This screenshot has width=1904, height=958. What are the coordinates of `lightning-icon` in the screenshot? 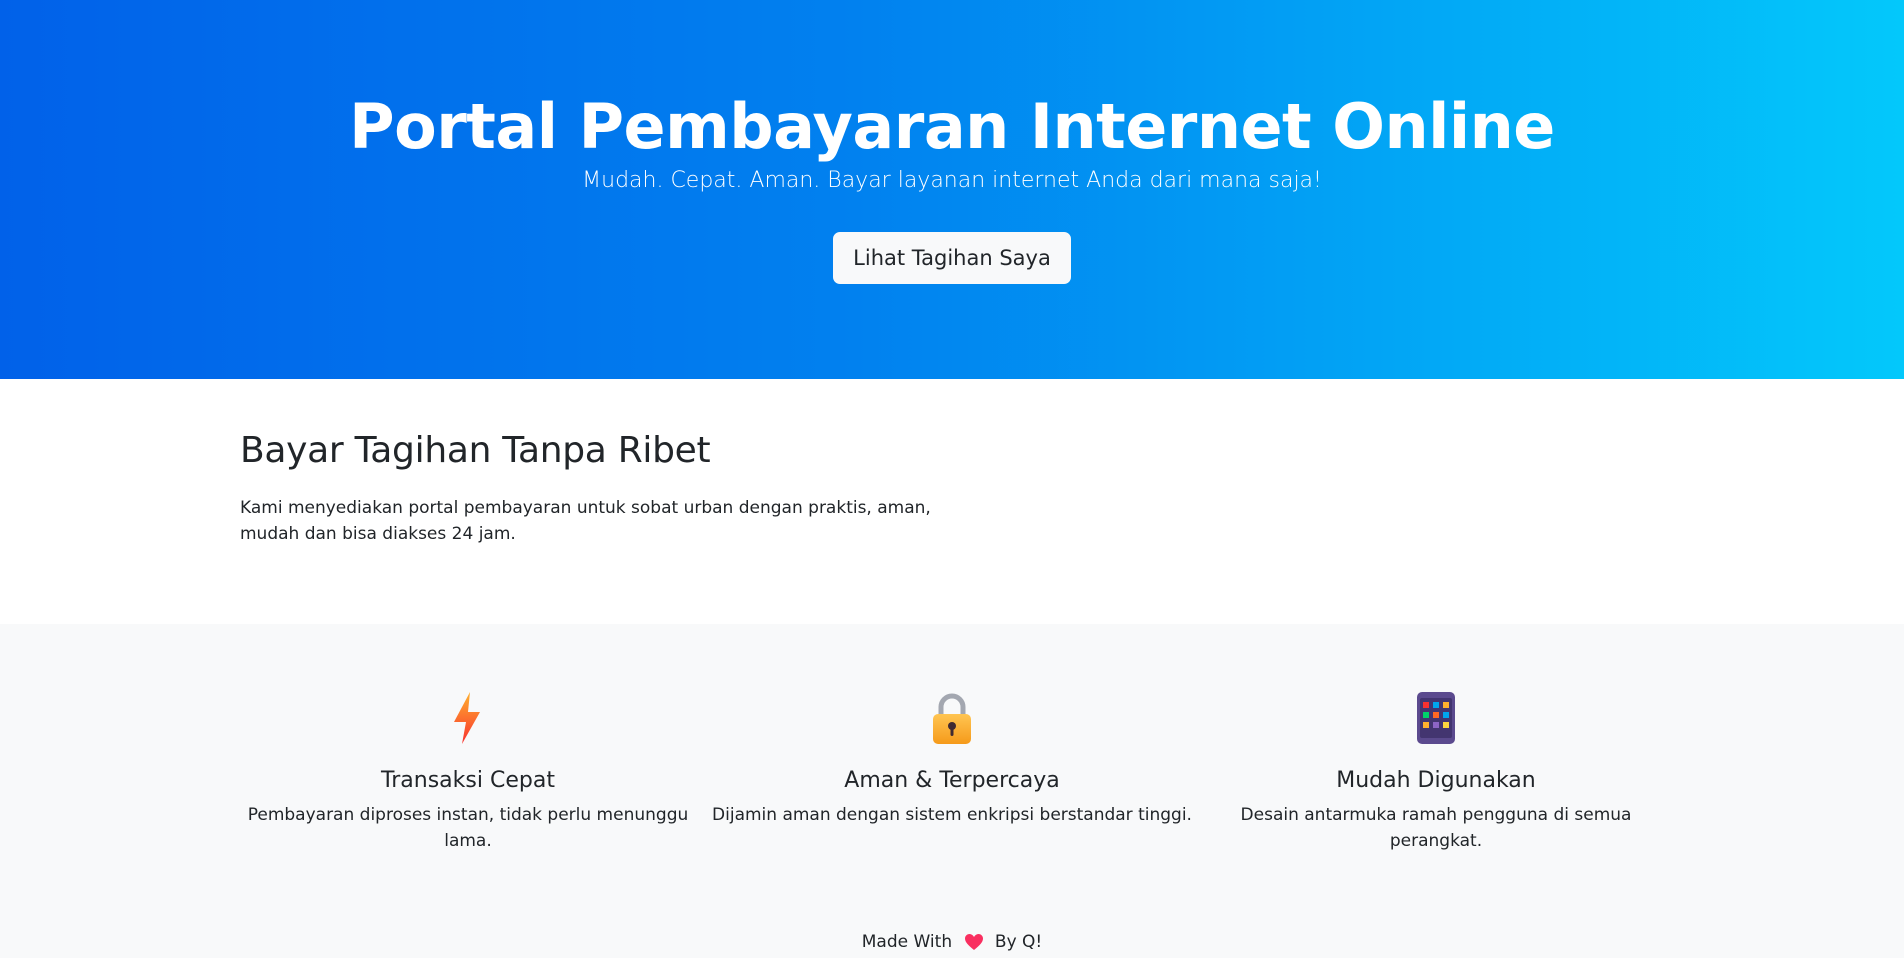 It's located at (467, 718).